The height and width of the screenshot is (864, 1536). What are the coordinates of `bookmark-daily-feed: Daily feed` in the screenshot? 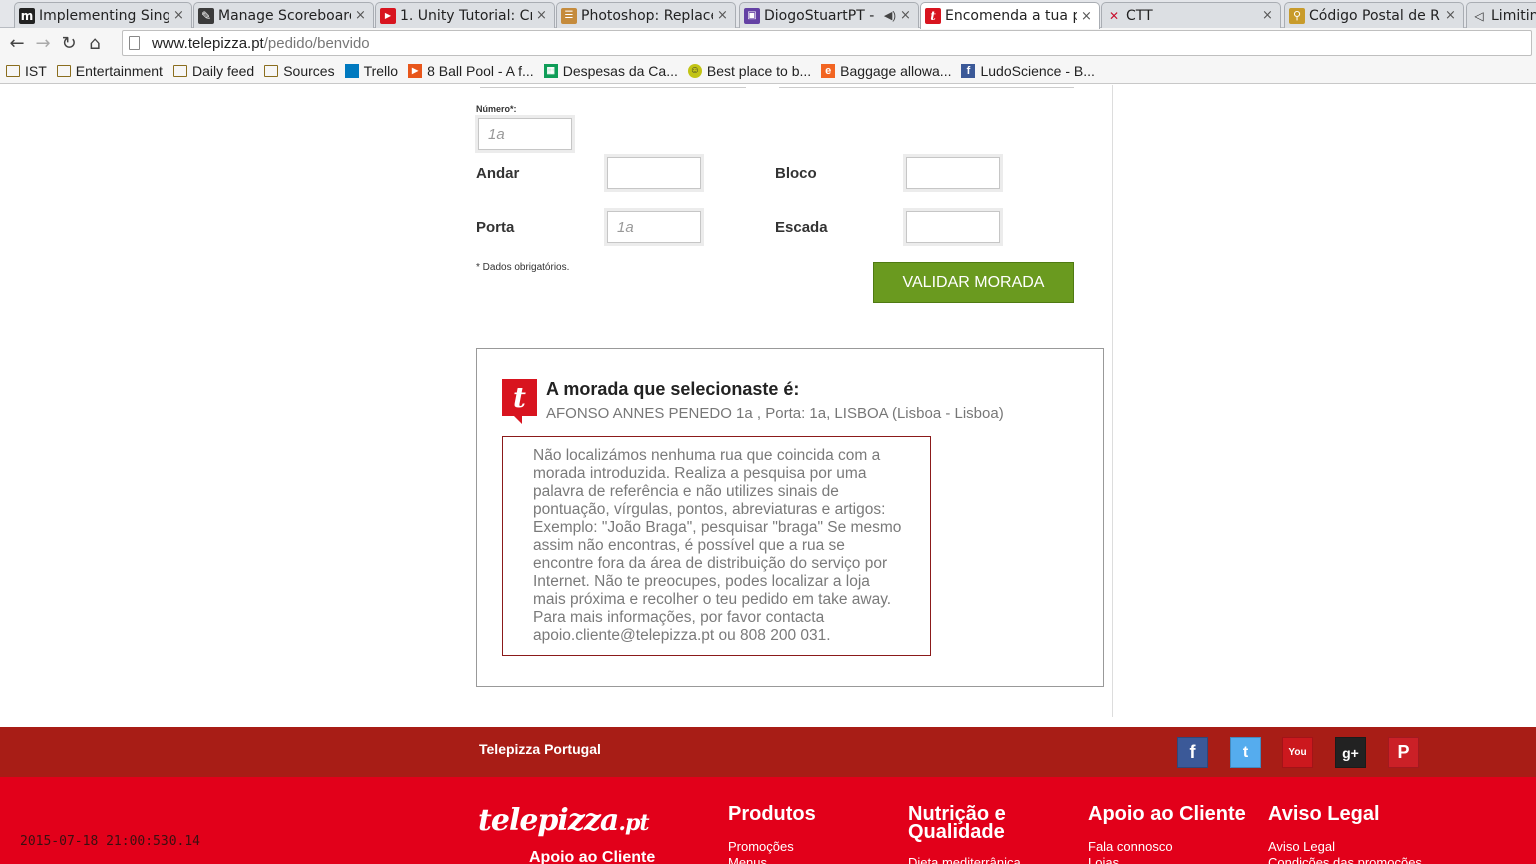 It's located at (213, 71).